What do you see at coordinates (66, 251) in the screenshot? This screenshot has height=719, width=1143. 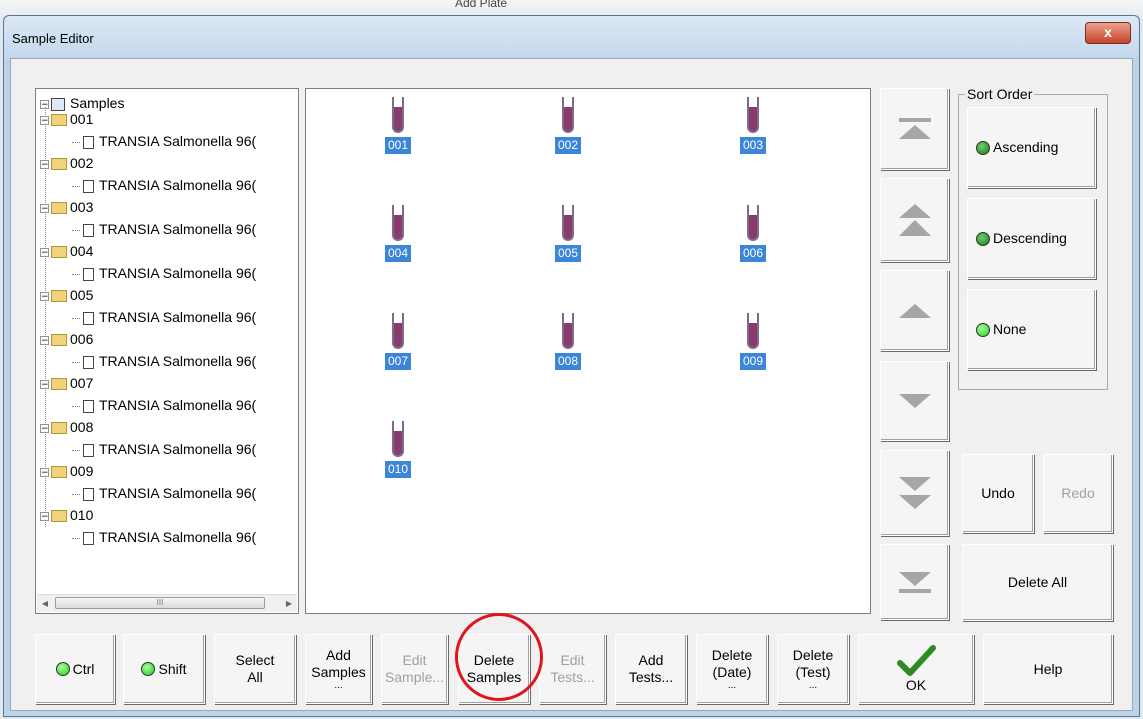 I see `tree-folder-004: − 004` at bounding box center [66, 251].